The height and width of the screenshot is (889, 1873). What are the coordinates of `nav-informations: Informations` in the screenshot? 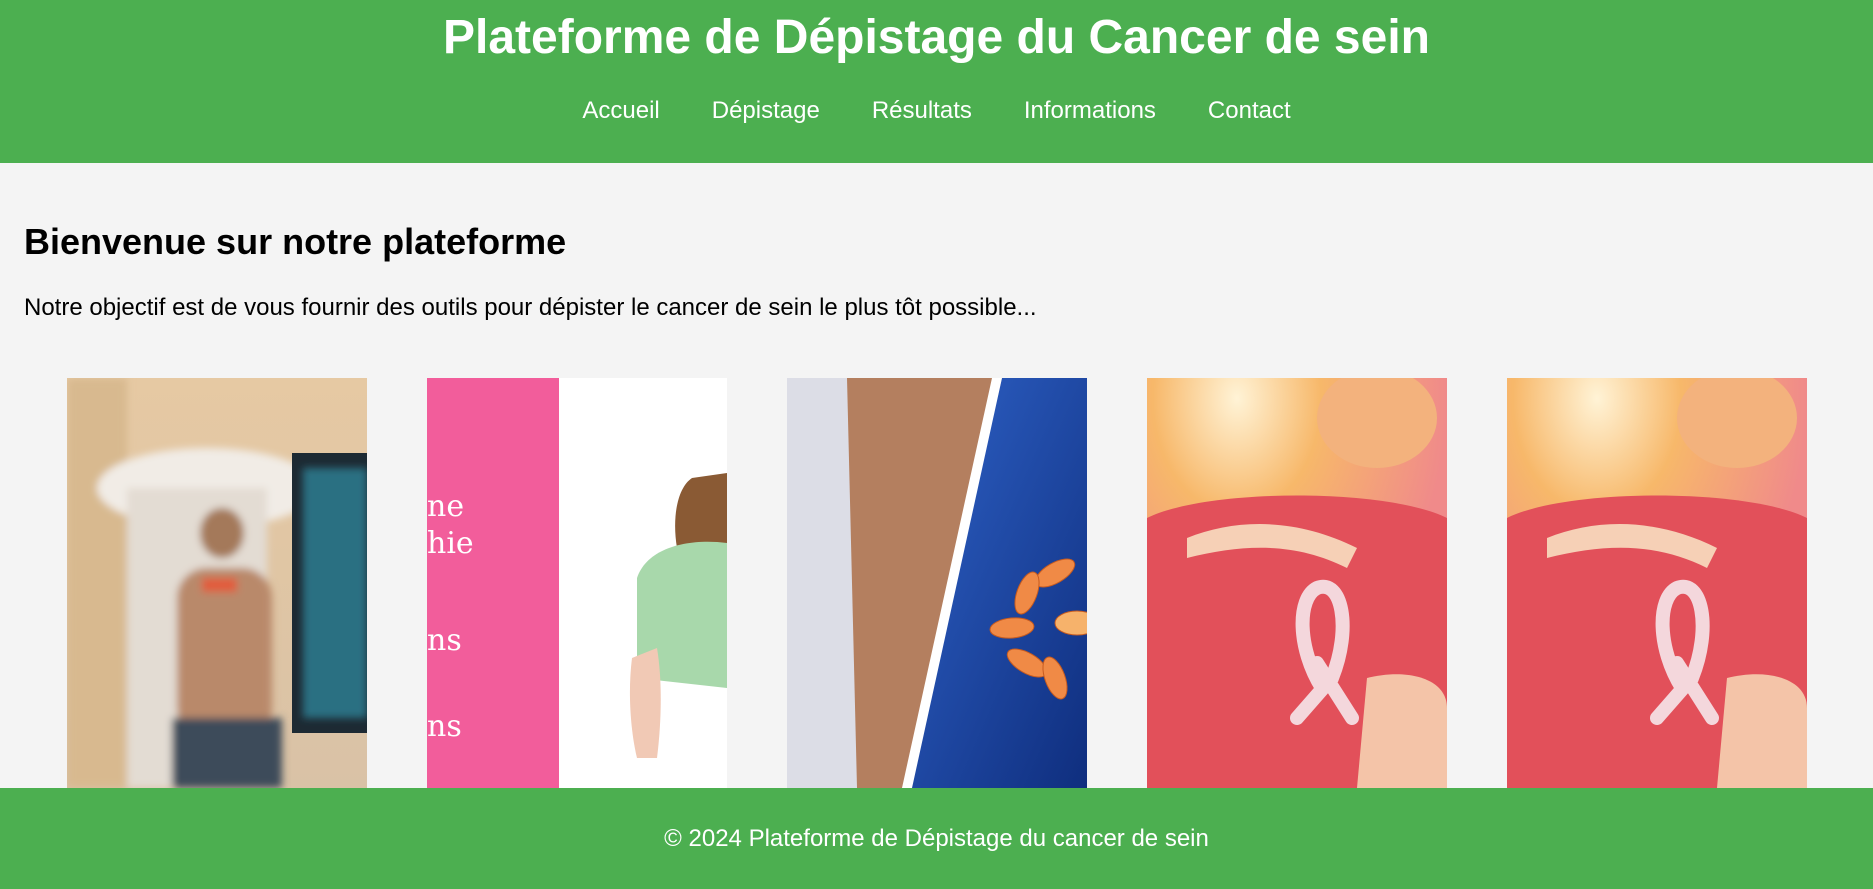 It's located at (1090, 111).